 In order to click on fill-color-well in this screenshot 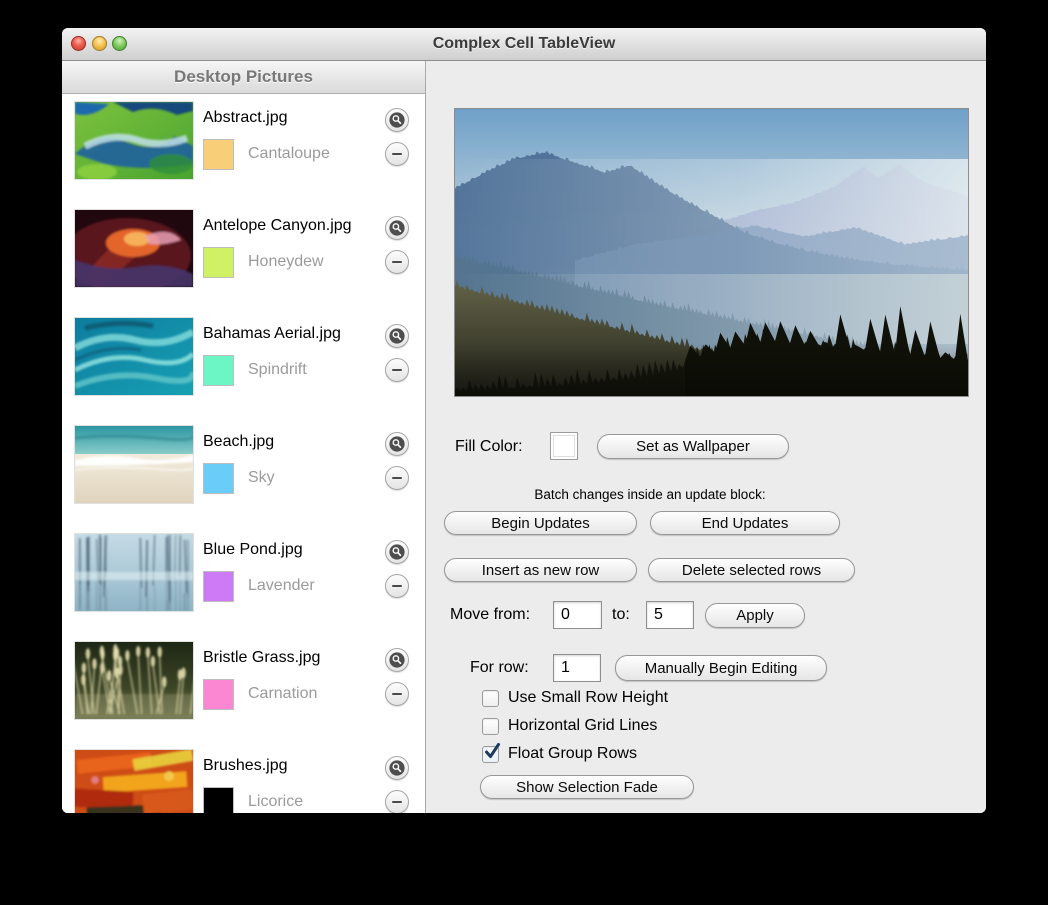, I will do `click(564, 446)`.